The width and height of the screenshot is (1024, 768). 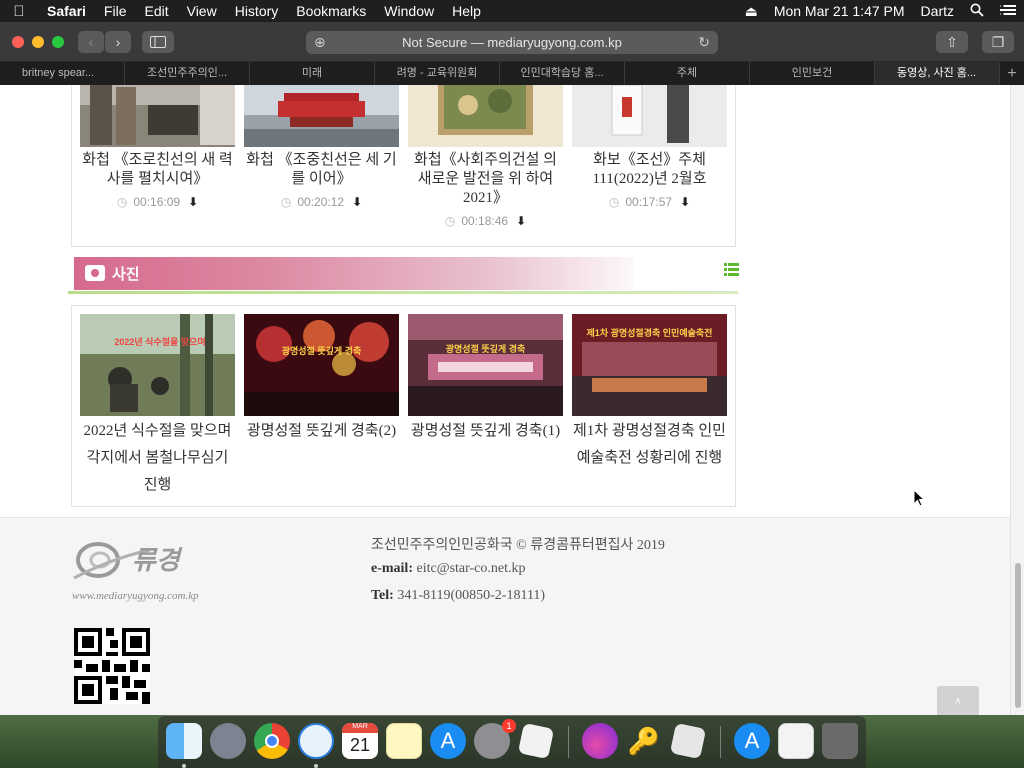 I want to click on menu-view: View, so click(x=202, y=11).